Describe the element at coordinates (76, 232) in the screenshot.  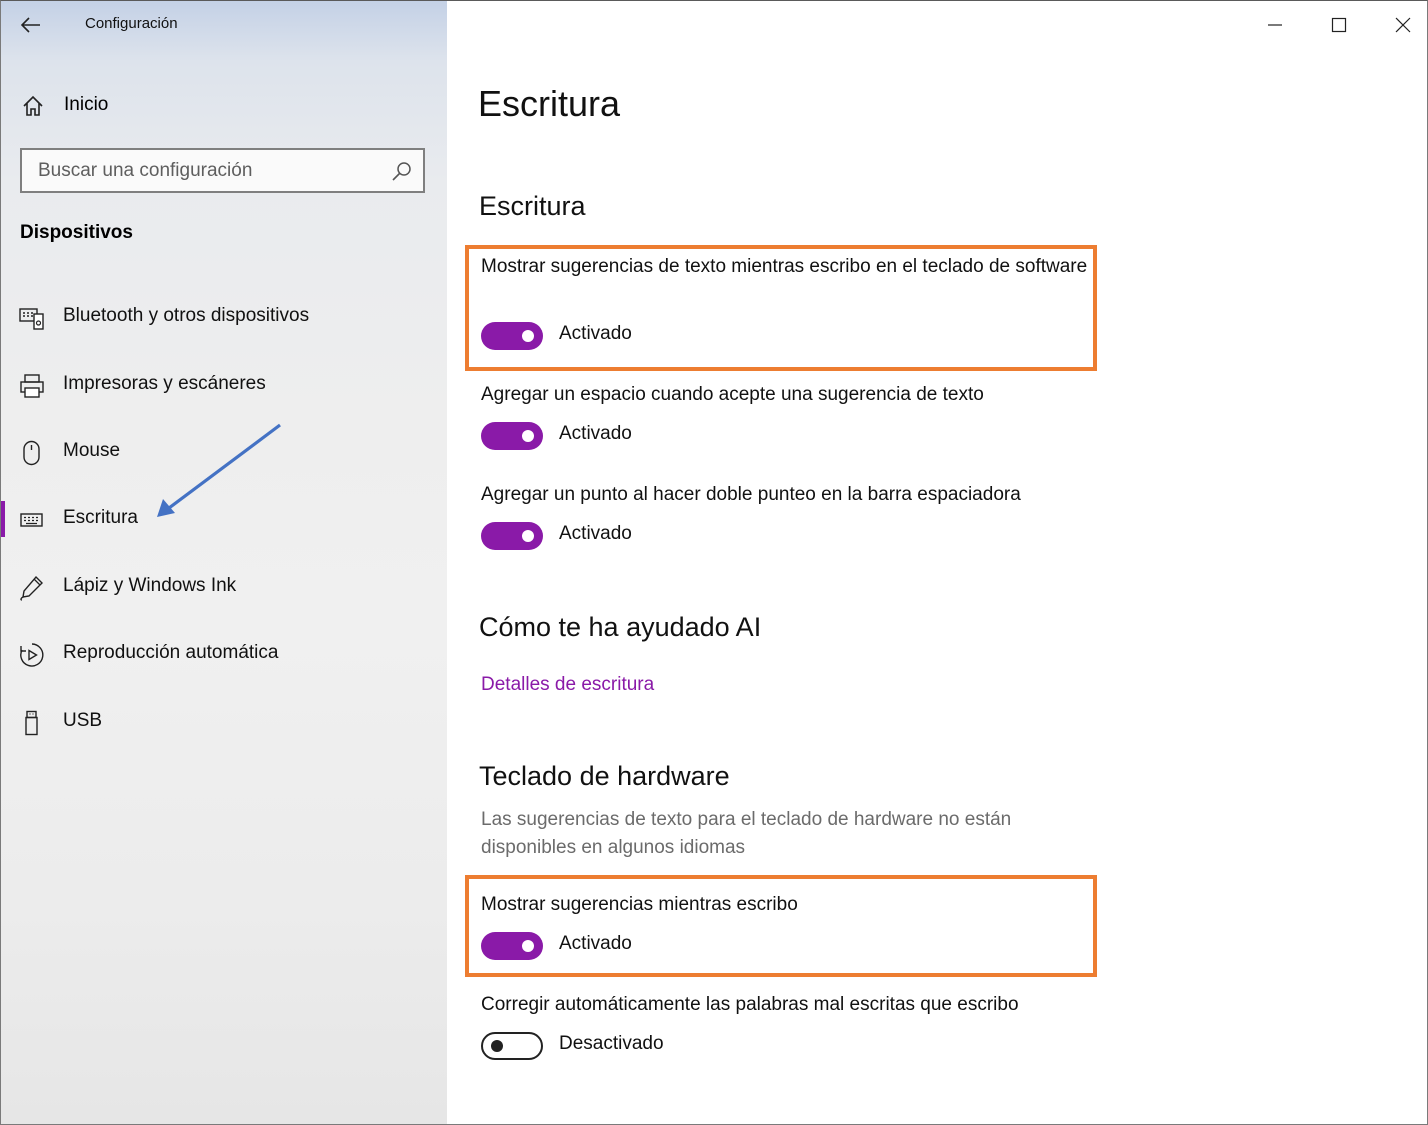
I see `sidebar-section-title: Dispositivos` at that location.